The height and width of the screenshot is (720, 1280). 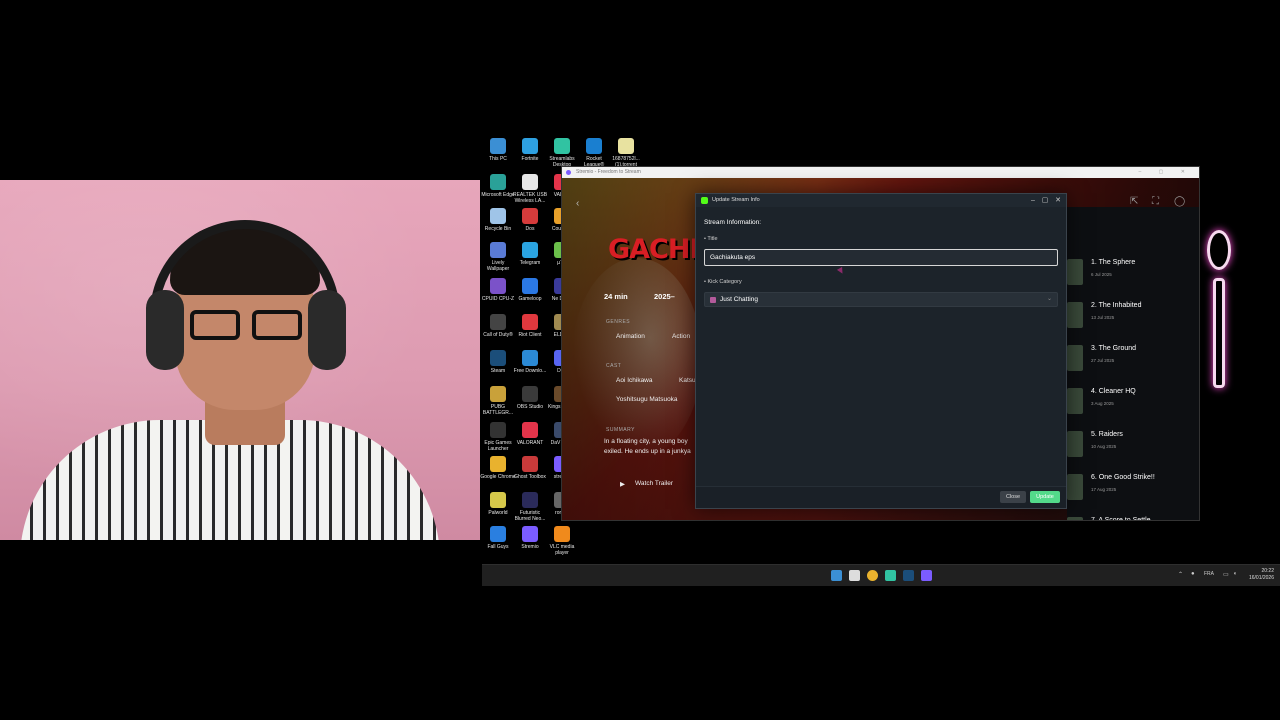 What do you see at coordinates (1133, 318) in the screenshot?
I see `episode-item: 2. The Inhabited 13 Jul 2025` at bounding box center [1133, 318].